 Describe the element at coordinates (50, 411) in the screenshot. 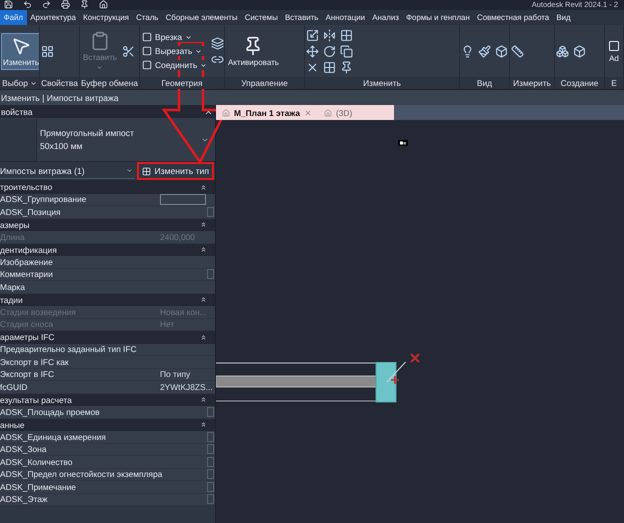

I see `property-name: ADSK_Площадь проемов` at that location.